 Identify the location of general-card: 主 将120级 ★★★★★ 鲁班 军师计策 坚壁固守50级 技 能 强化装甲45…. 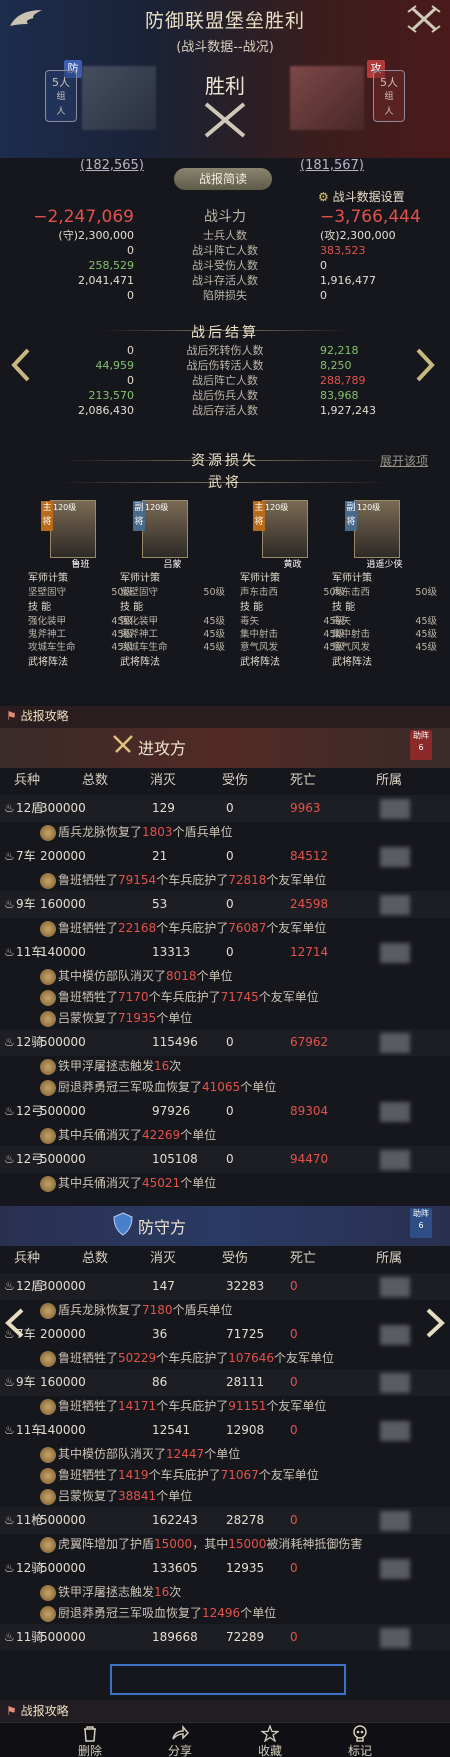
(80, 585).